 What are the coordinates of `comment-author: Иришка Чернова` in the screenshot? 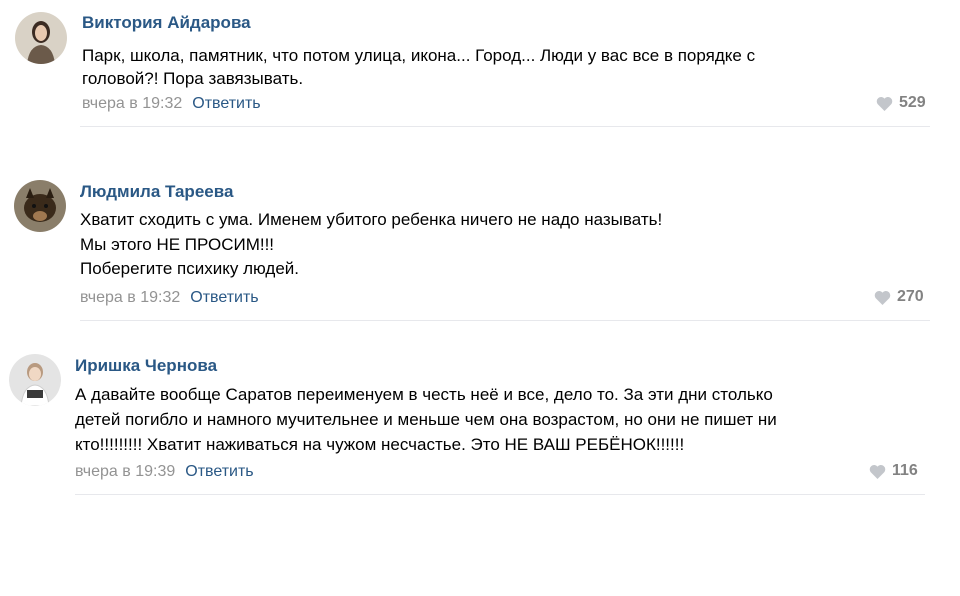 It's located at (146, 366).